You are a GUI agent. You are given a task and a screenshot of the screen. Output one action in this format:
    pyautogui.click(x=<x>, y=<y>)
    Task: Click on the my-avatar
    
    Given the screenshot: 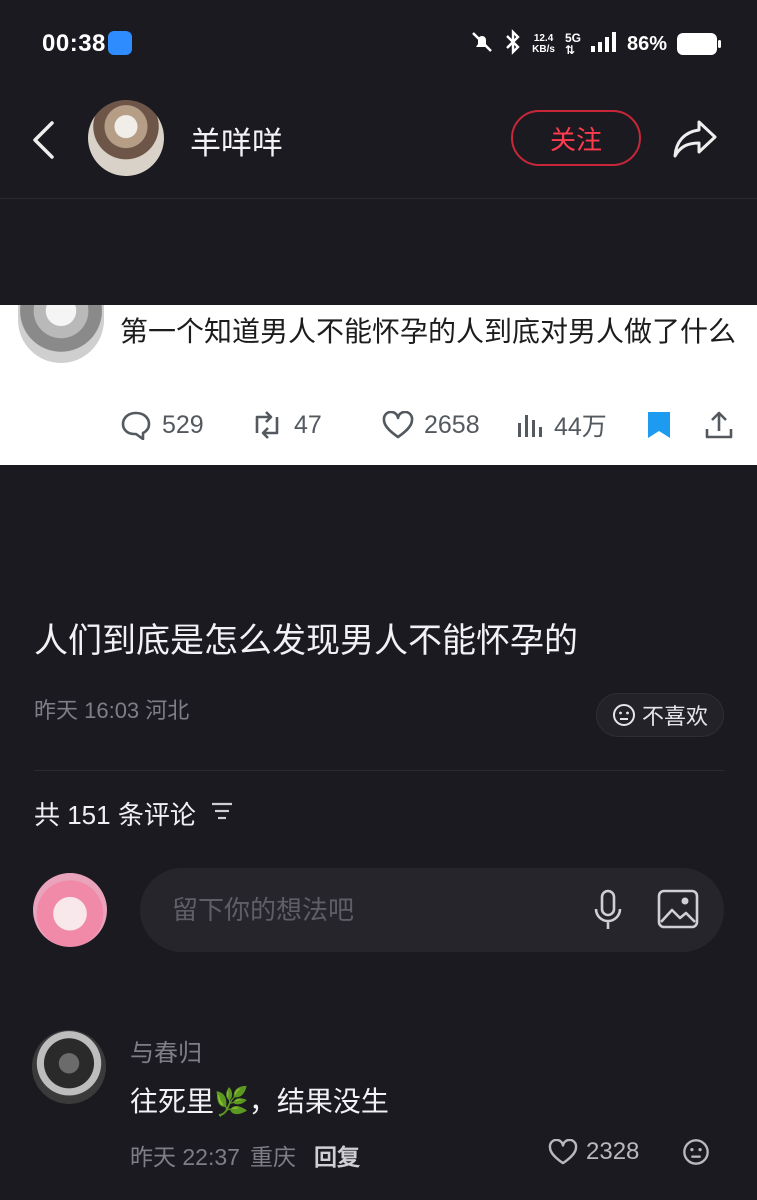 What is the action you would take?
    pyautogui.click(x=70, y=910)
    